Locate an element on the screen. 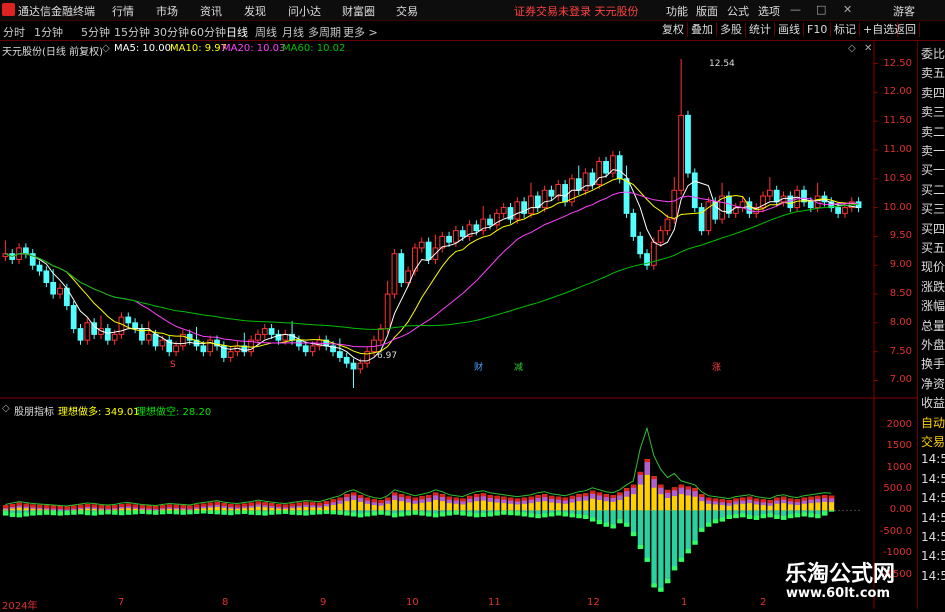 This screenshot has height=612, width=945. indicator-axis-label: -500.0 is located at coordinates (895, 531).